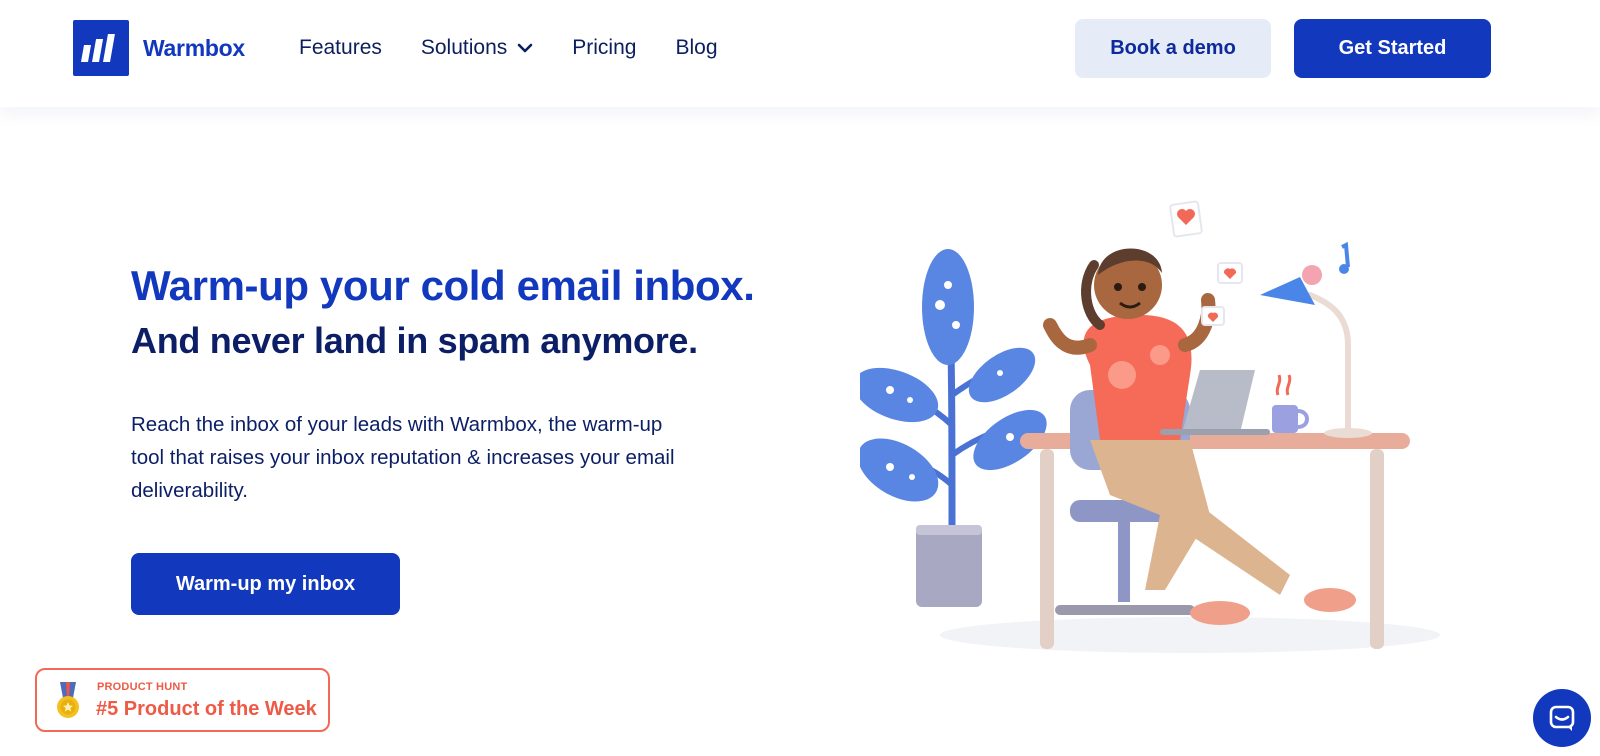 The image size is (1600, 756). I want to click on main-nav: Features Solutions Pricing Blog, so click(528, 48).